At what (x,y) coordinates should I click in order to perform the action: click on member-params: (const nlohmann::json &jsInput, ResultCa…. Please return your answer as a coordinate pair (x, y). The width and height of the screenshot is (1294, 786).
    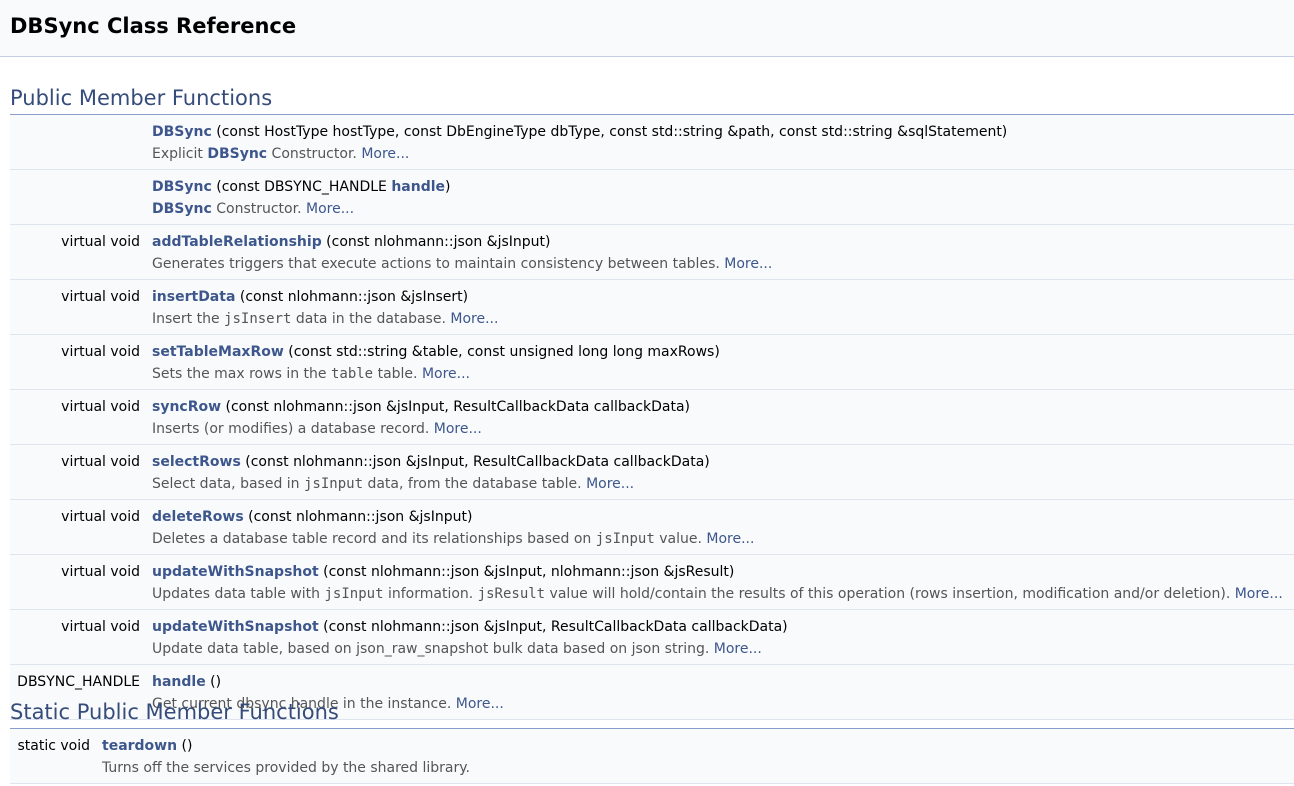
    Looking at the image, I should click on (456, 407).